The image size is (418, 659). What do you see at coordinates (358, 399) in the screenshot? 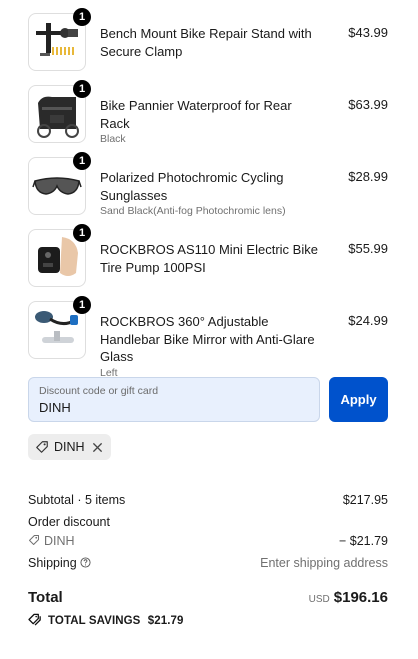
I see `apply-discount-button: Apply` at bounding box center [358, 399].